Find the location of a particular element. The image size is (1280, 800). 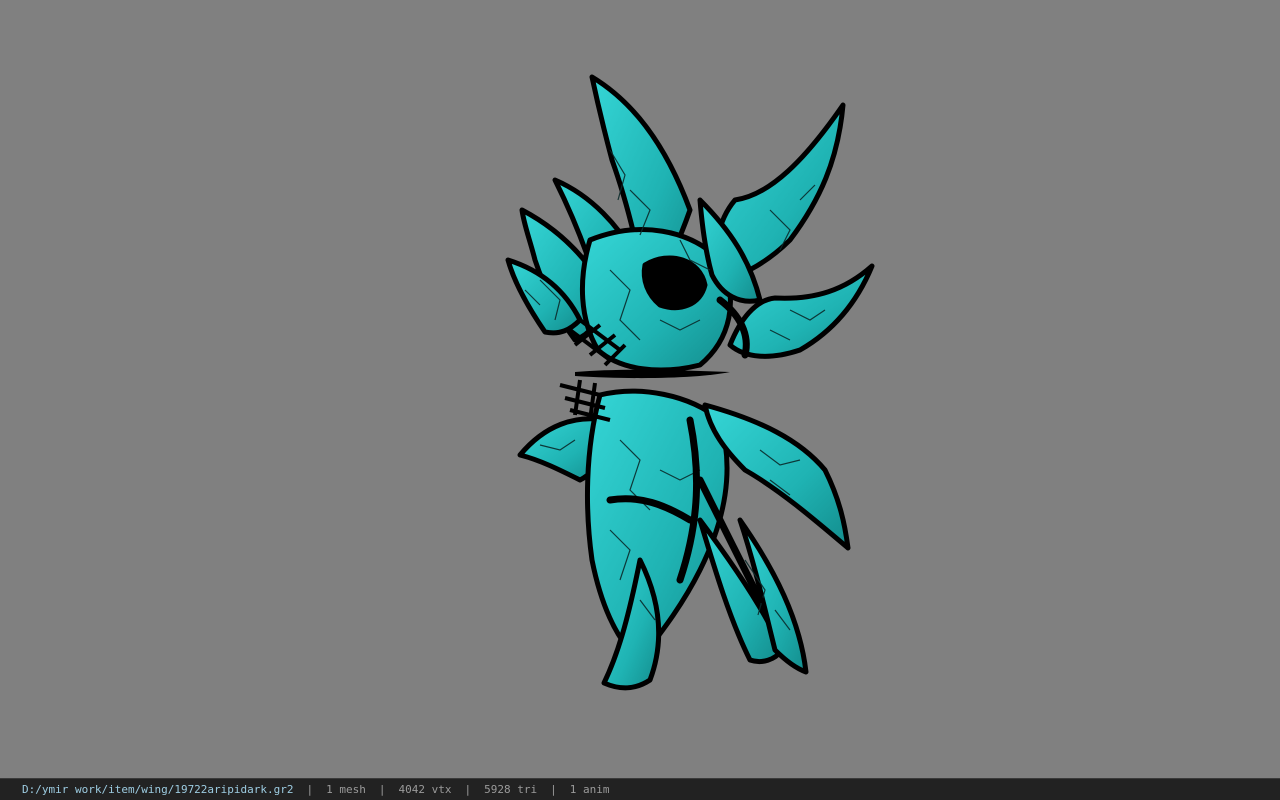

mesh-count-label: 1 mesh is located at coordinates (346, 789).